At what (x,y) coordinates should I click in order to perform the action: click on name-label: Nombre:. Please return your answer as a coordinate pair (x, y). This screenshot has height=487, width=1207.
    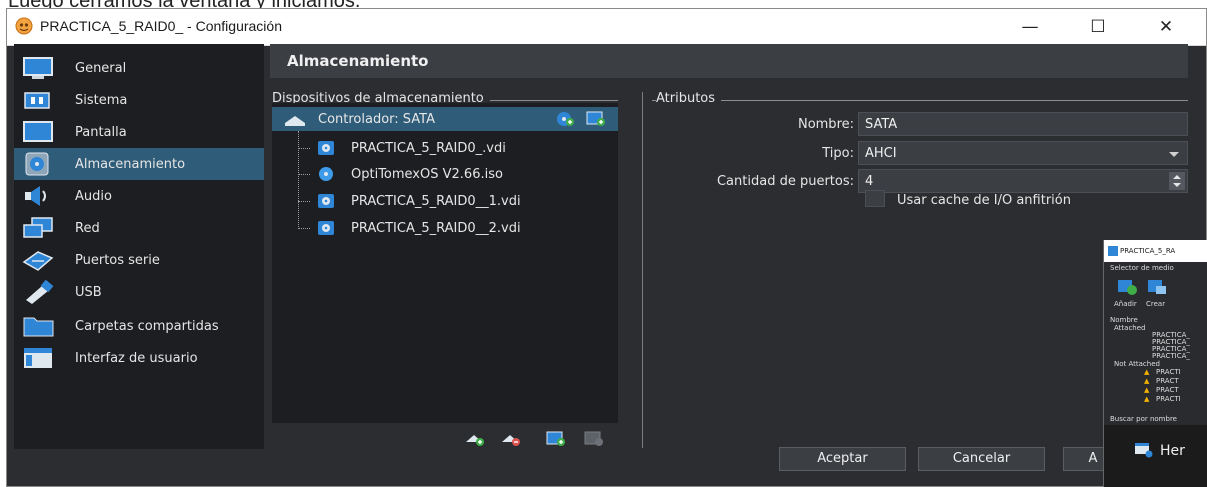
    Looking at the image, I should click on (825, 124).